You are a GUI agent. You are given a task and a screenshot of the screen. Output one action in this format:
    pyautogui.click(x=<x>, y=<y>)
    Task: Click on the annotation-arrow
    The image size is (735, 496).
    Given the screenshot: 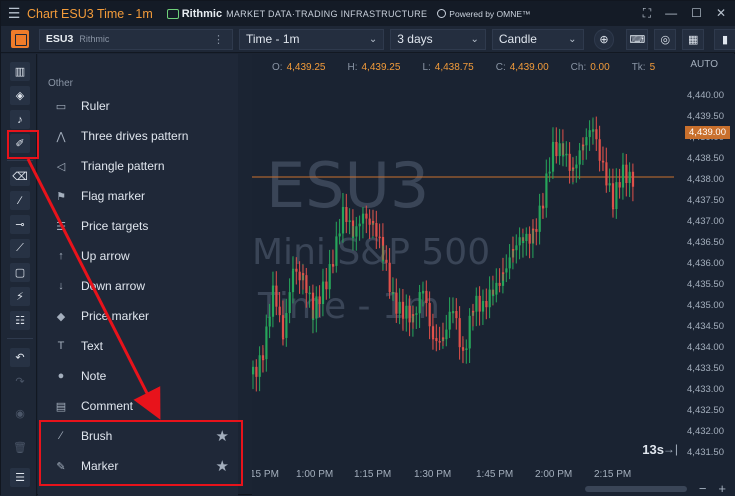 What is the action you would take?
    pyautogui.click(x=93, y=289)
    